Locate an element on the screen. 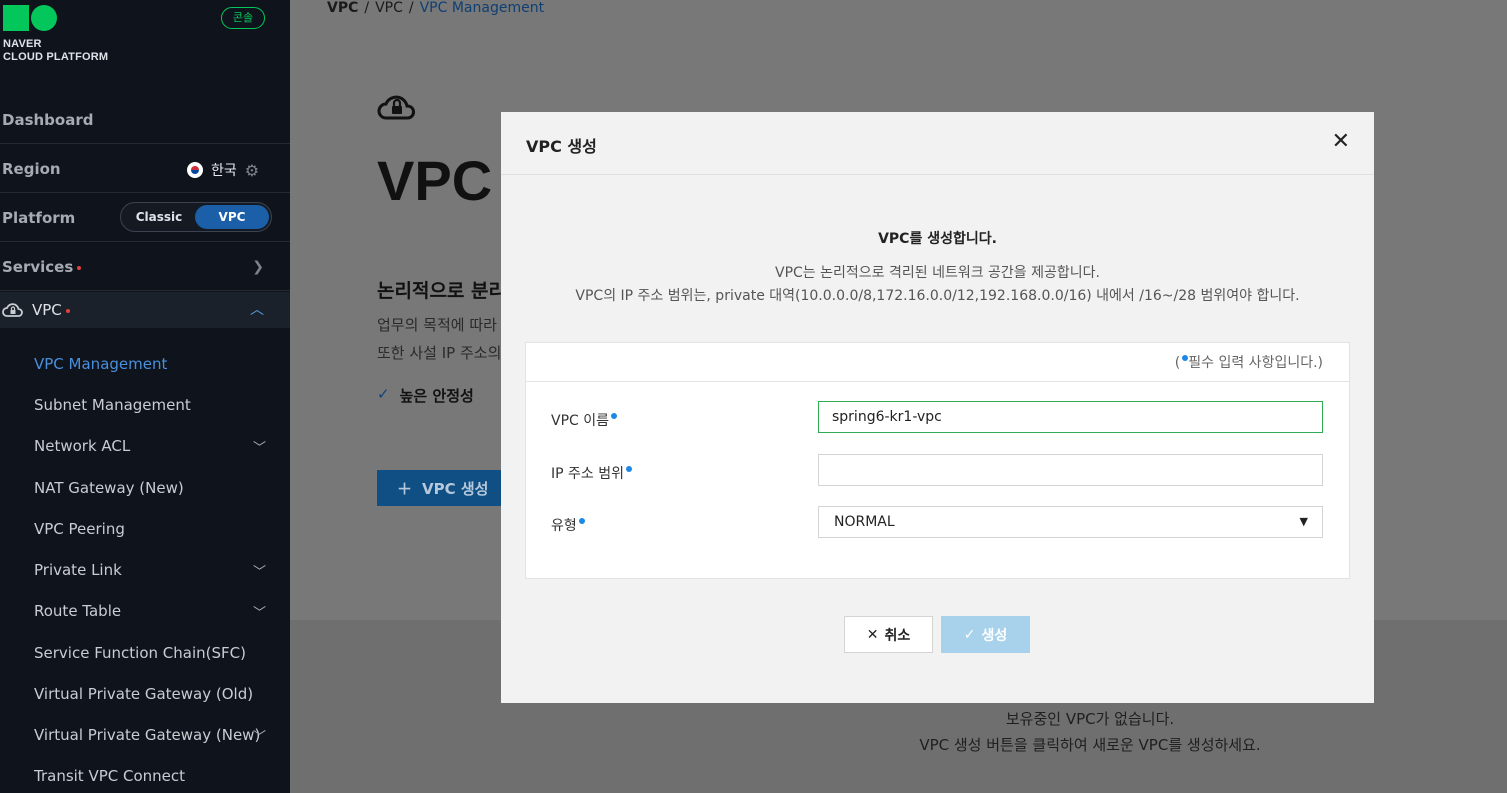 Image resolution: width=1507 pixels, height=793 pixels. create-button: ✓ 생성 is located at coordinates (985, 634).